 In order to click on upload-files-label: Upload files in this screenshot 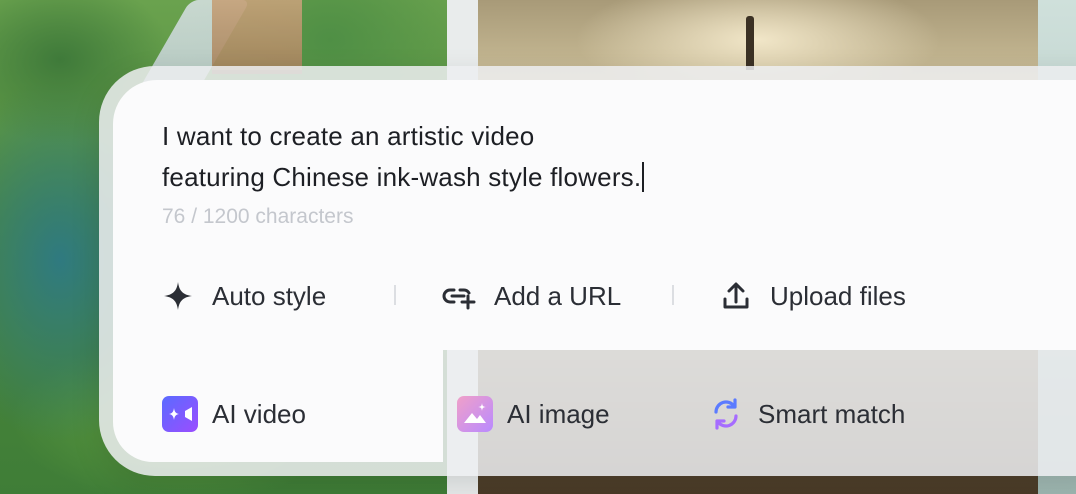, I will do `click(838, 295)`.